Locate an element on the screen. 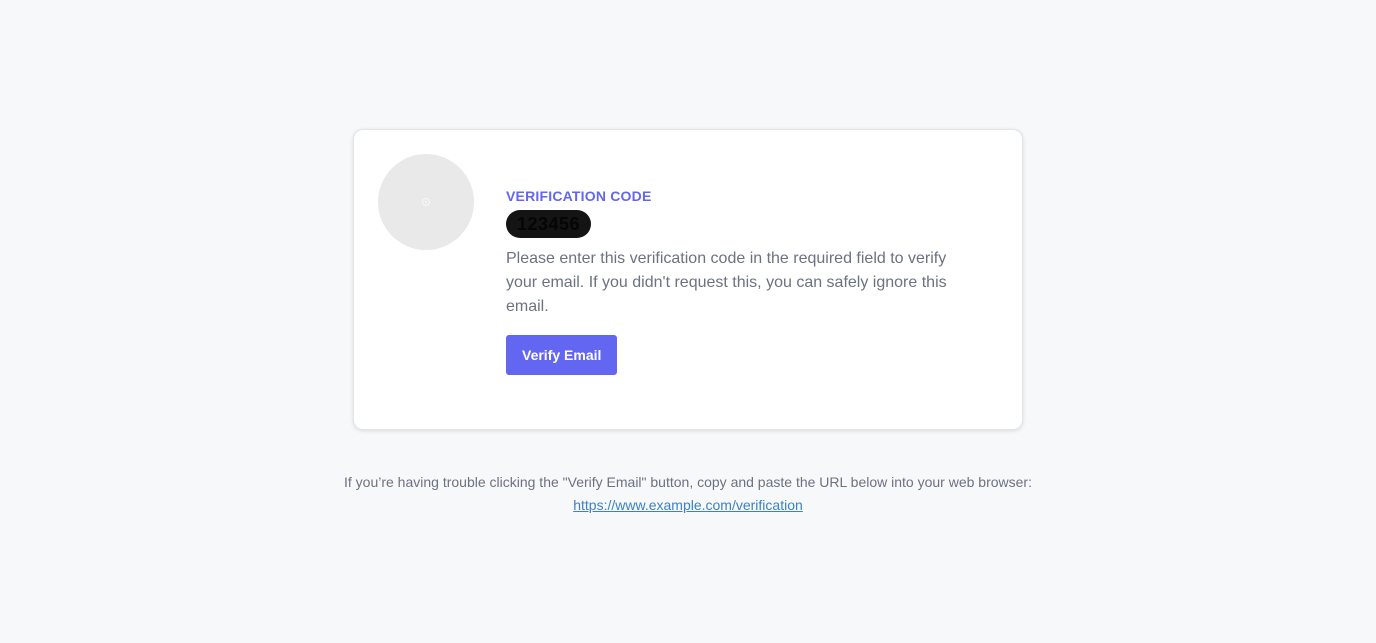 Image resolution: width=1376 pixels, height=643 pixels. placeholder-avatar-icon is located at coordinates (426, 202).